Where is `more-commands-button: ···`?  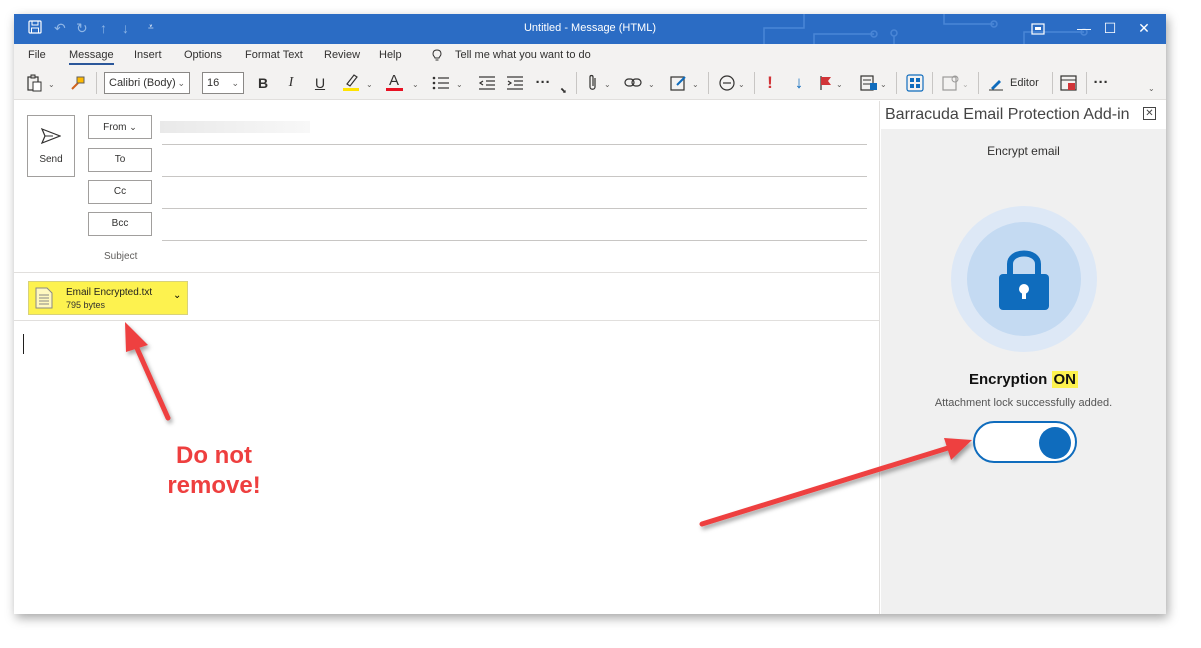
more-commands-button: ··· is located at coordinates (1101, 83).